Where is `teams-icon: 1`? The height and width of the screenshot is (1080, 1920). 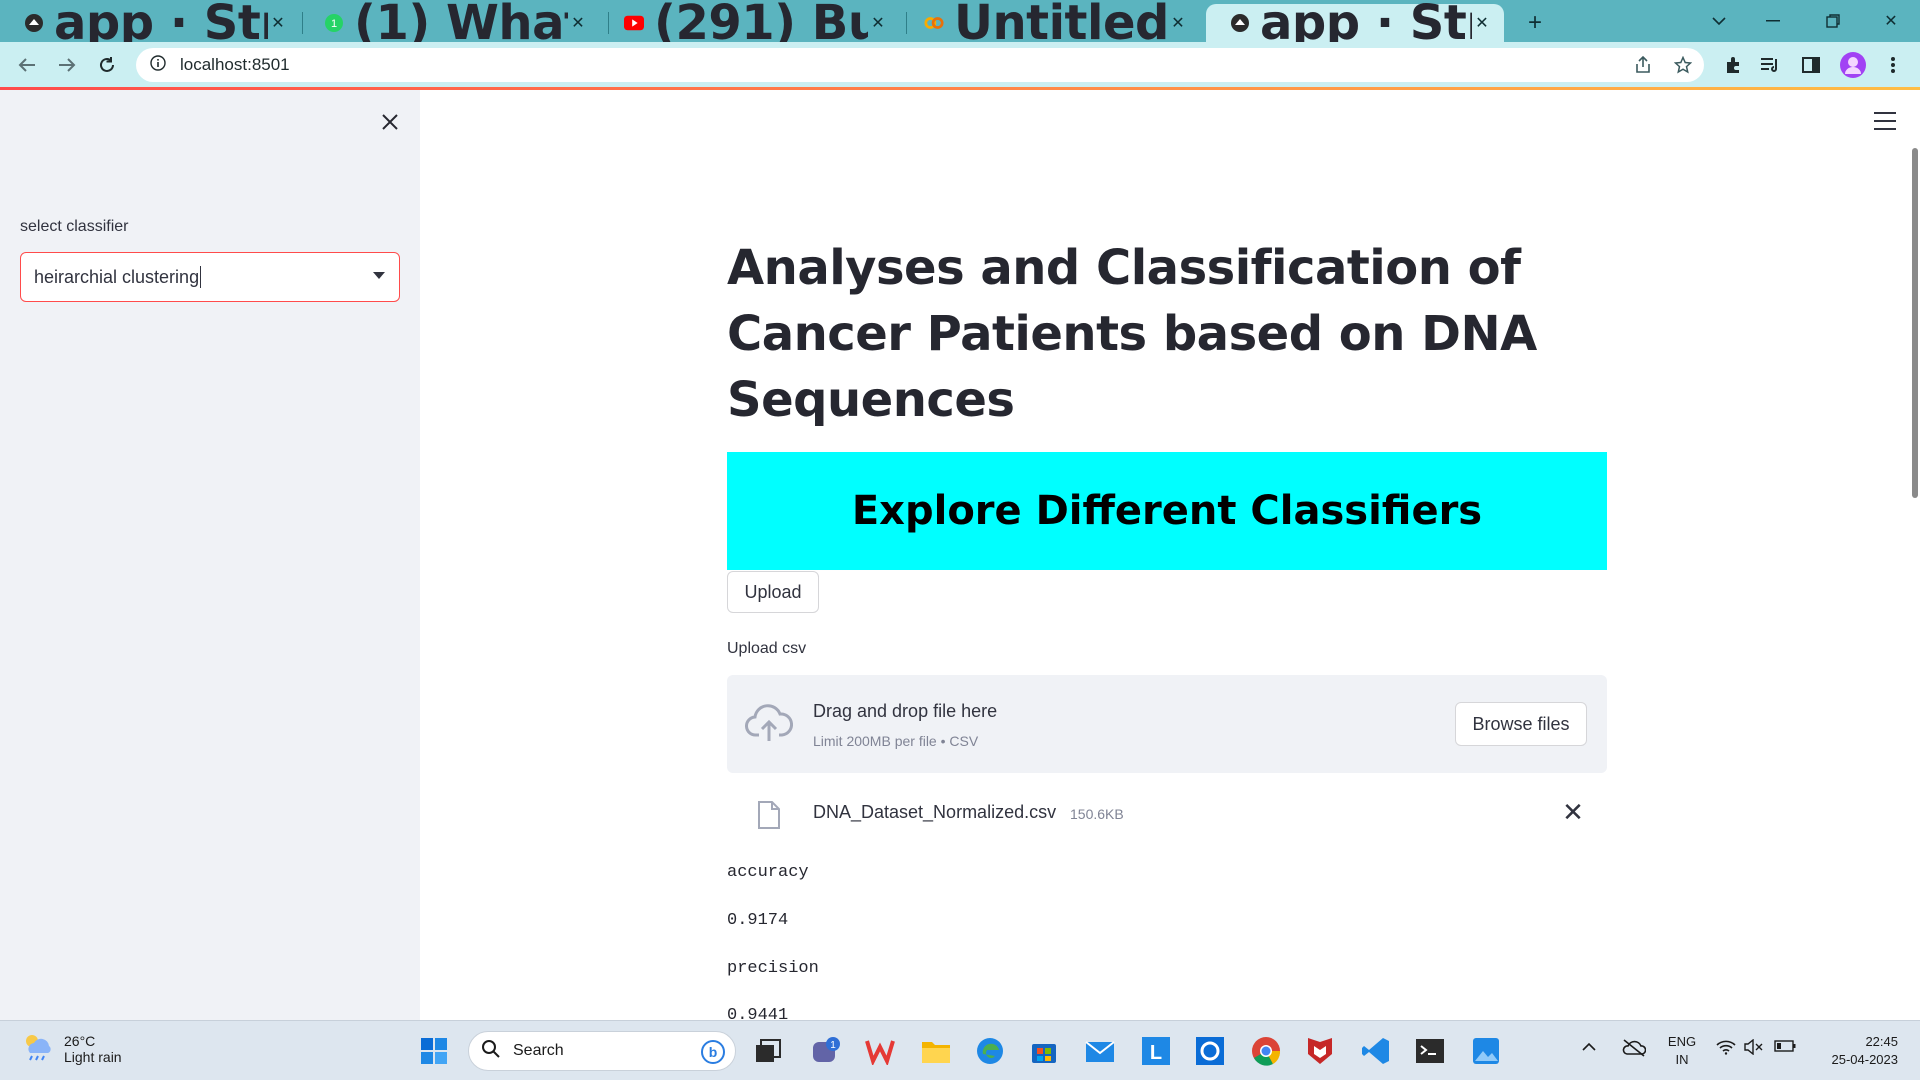 teams-icon: 1 is located at coordinates (826, 1051).